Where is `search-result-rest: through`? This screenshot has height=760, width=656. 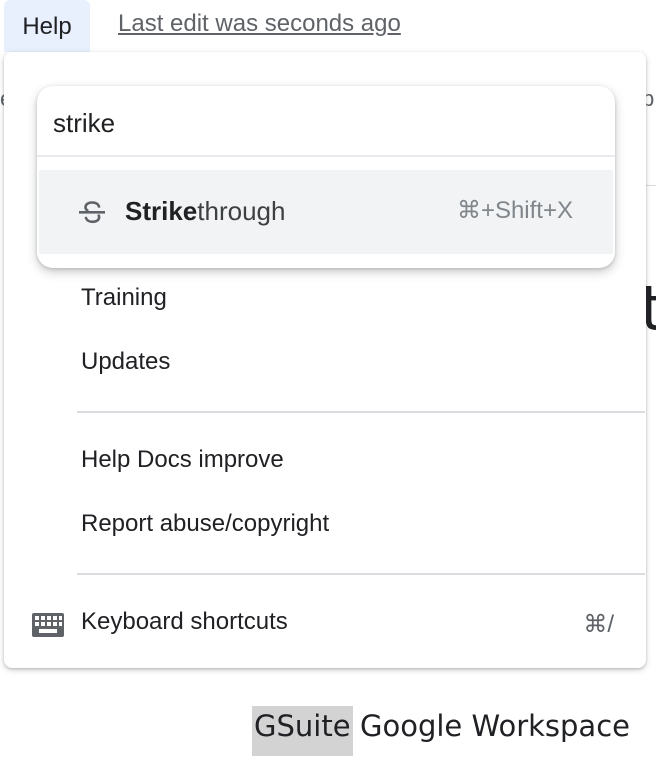
search-result-rest: through is located at coordinates (241, 211).